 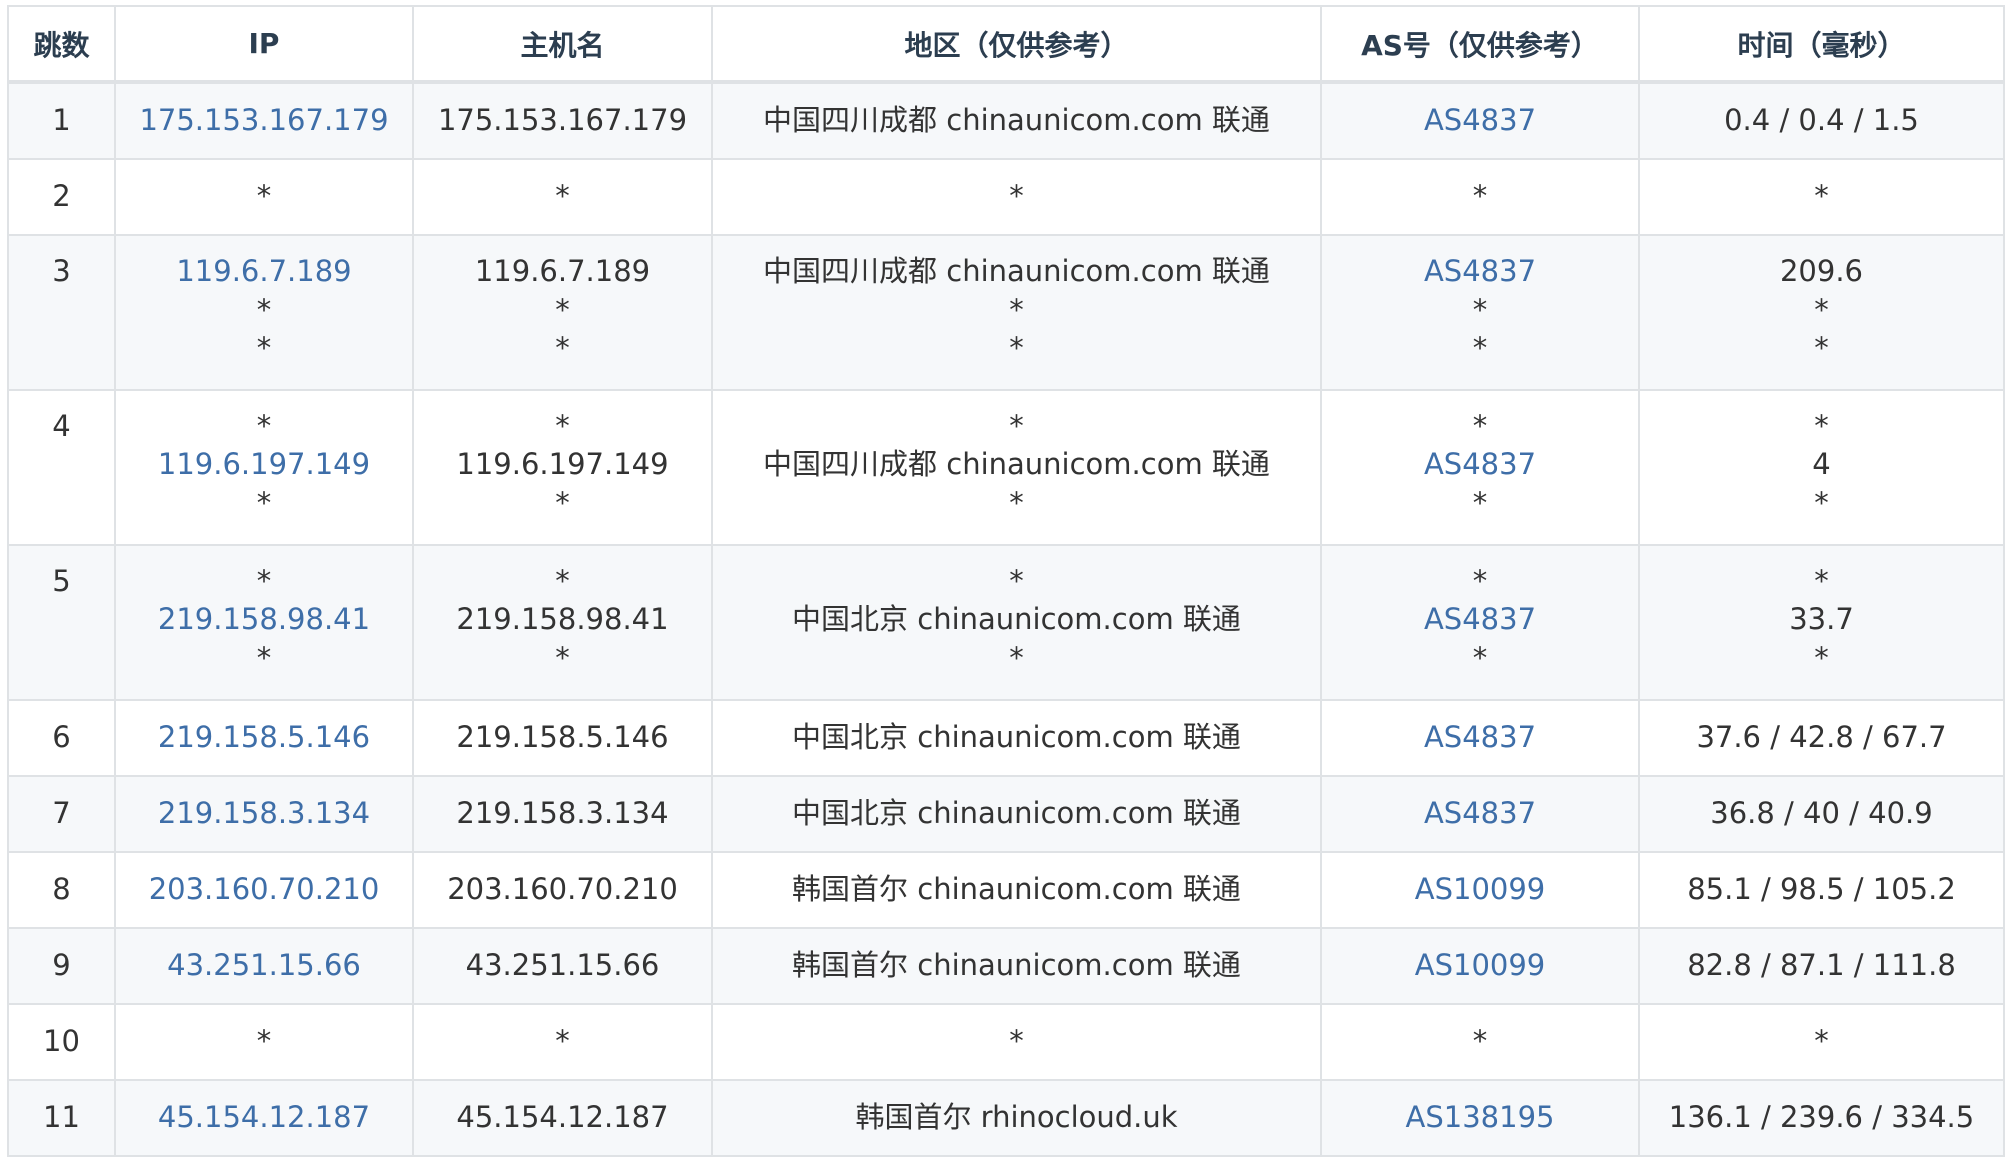 I want to click on time-cell: 37.6 / 42.8 / 67.7, so click(x=1821, y=738).